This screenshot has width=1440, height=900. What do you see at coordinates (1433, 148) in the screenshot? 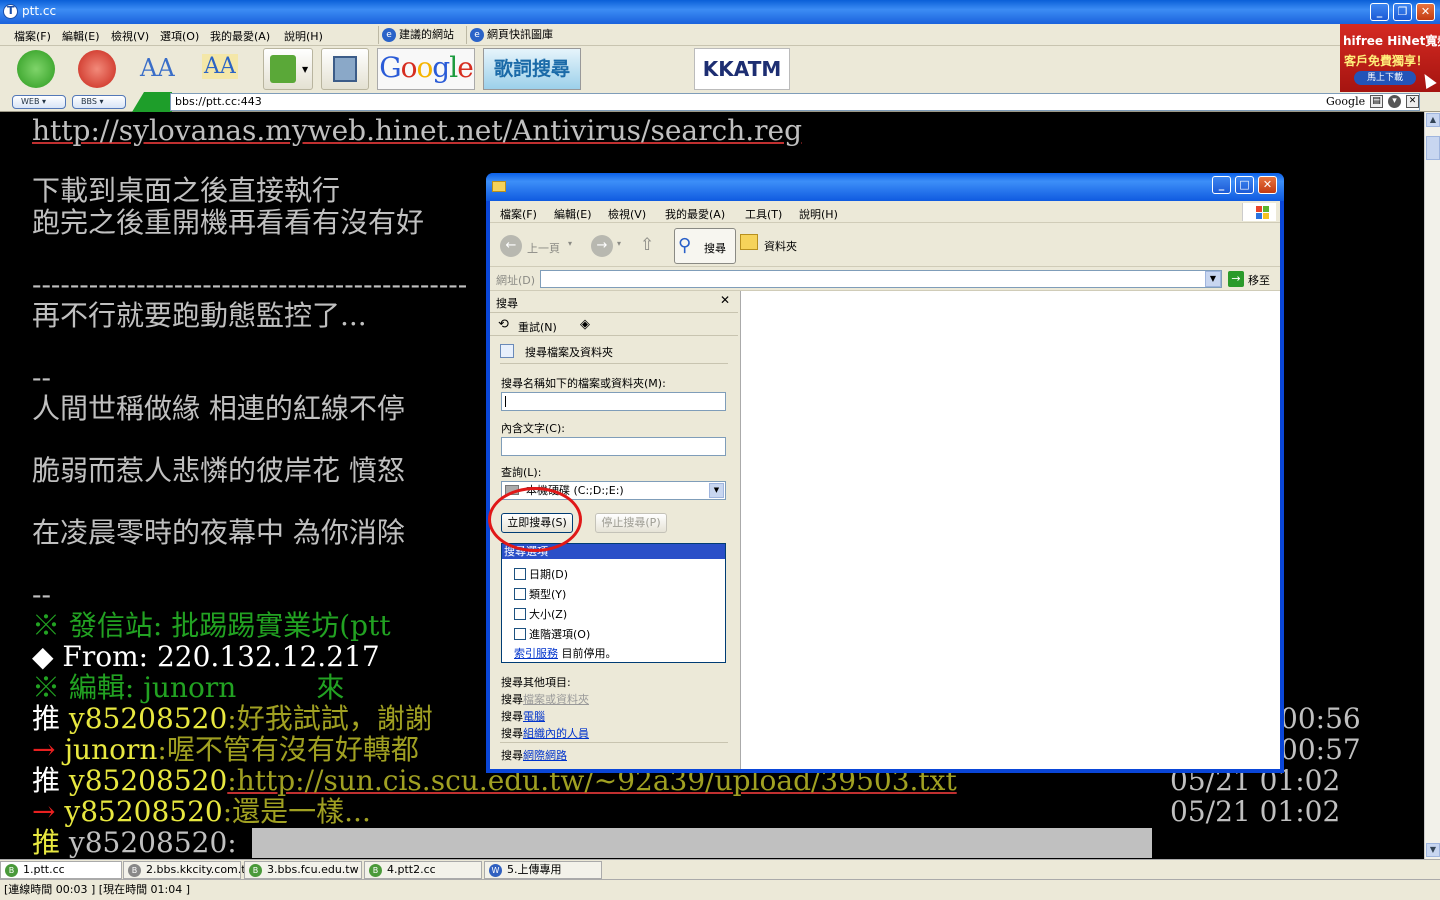
I see `scroll-thumb` at bounding box center [1433, 148].